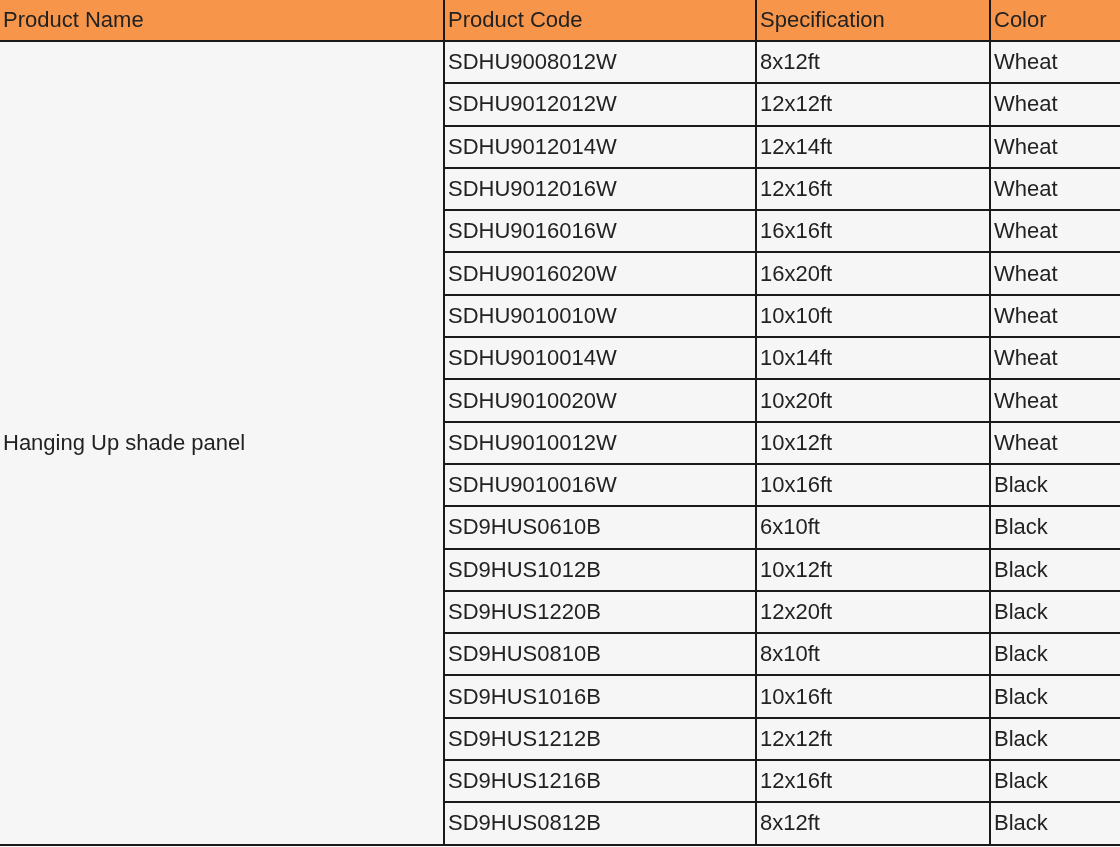 The width and height of the screenshot is (1120, 847). Describe the element at coordinates (600, 696) in the screenshot. I see `table-cell: SD9HUS1016B` at that location.